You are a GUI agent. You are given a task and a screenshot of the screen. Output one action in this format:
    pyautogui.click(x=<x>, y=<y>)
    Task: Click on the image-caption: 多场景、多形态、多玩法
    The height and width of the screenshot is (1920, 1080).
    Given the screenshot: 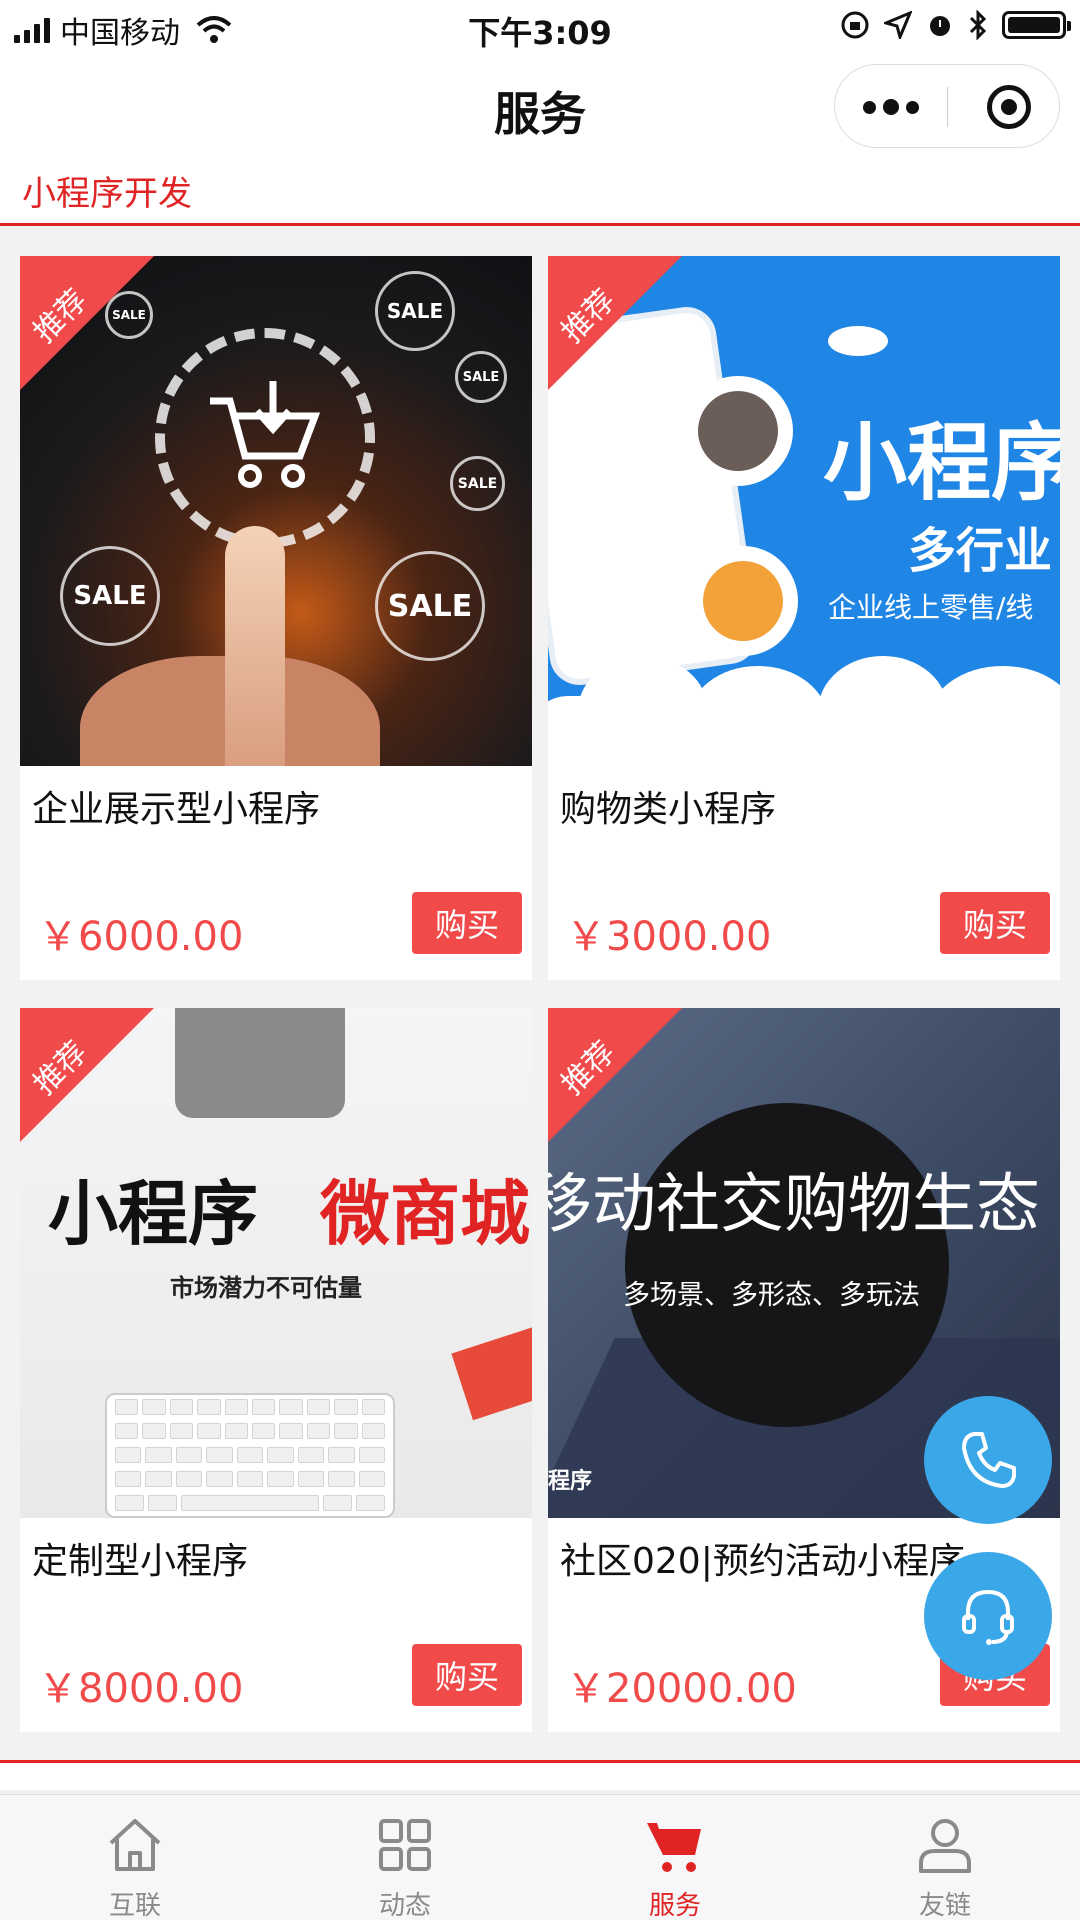 What is the action you would take?
    pyautogui.click(x=771, y=1295)
    